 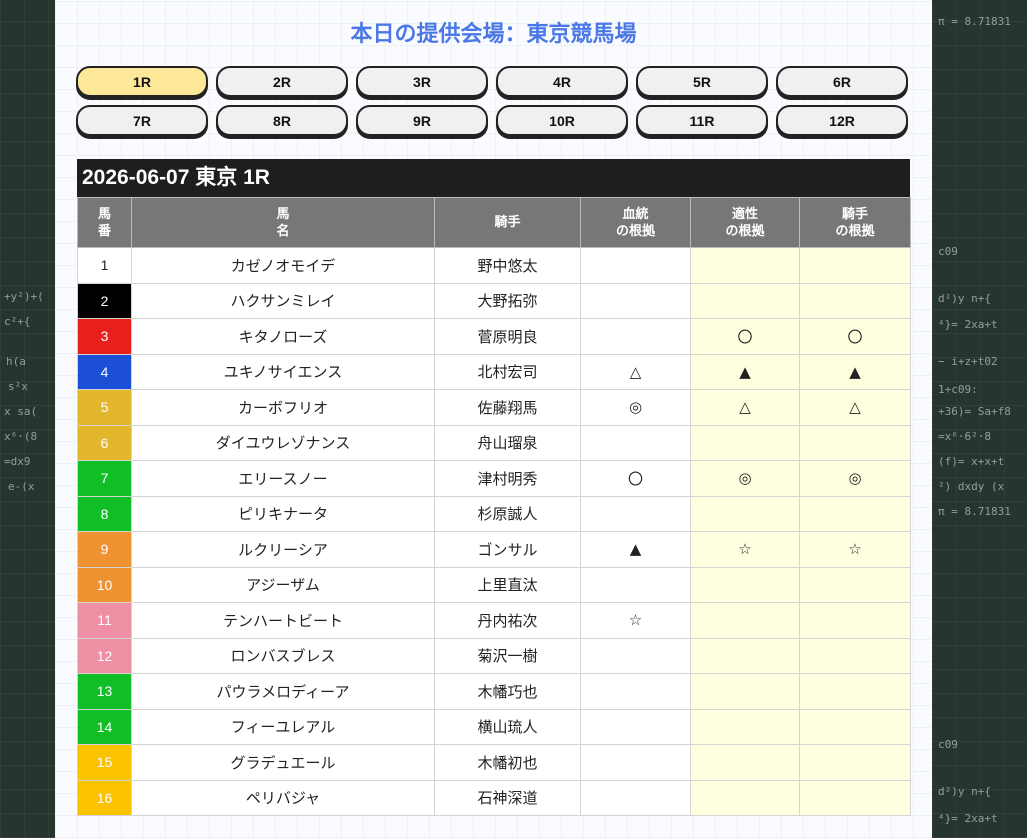 I want to click on horse-name-cell: カゼノオモイデ, so click(x=283, y=265).